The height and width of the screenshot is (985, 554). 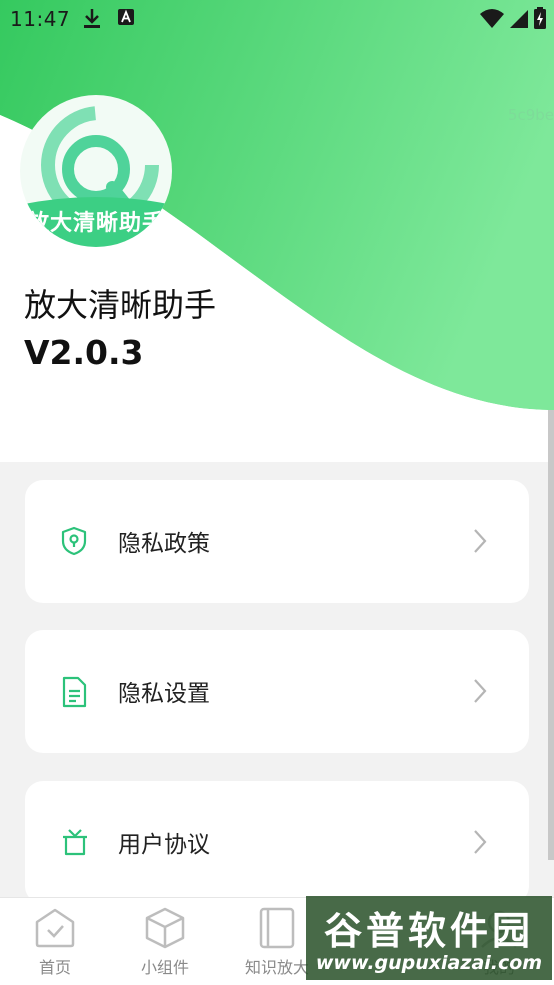 I want to click on battery-icon, so click(x=540, y=18).